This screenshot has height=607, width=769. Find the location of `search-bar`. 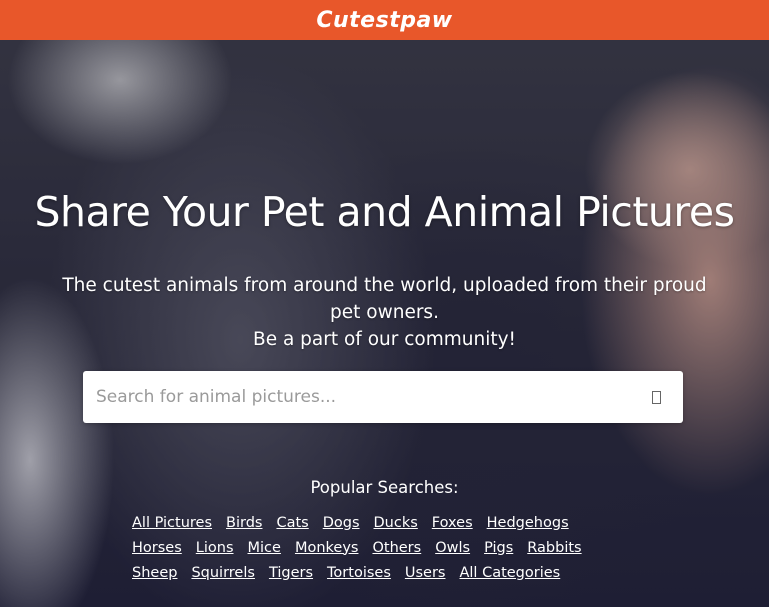

search-bar is located at coordinates (383, 397).